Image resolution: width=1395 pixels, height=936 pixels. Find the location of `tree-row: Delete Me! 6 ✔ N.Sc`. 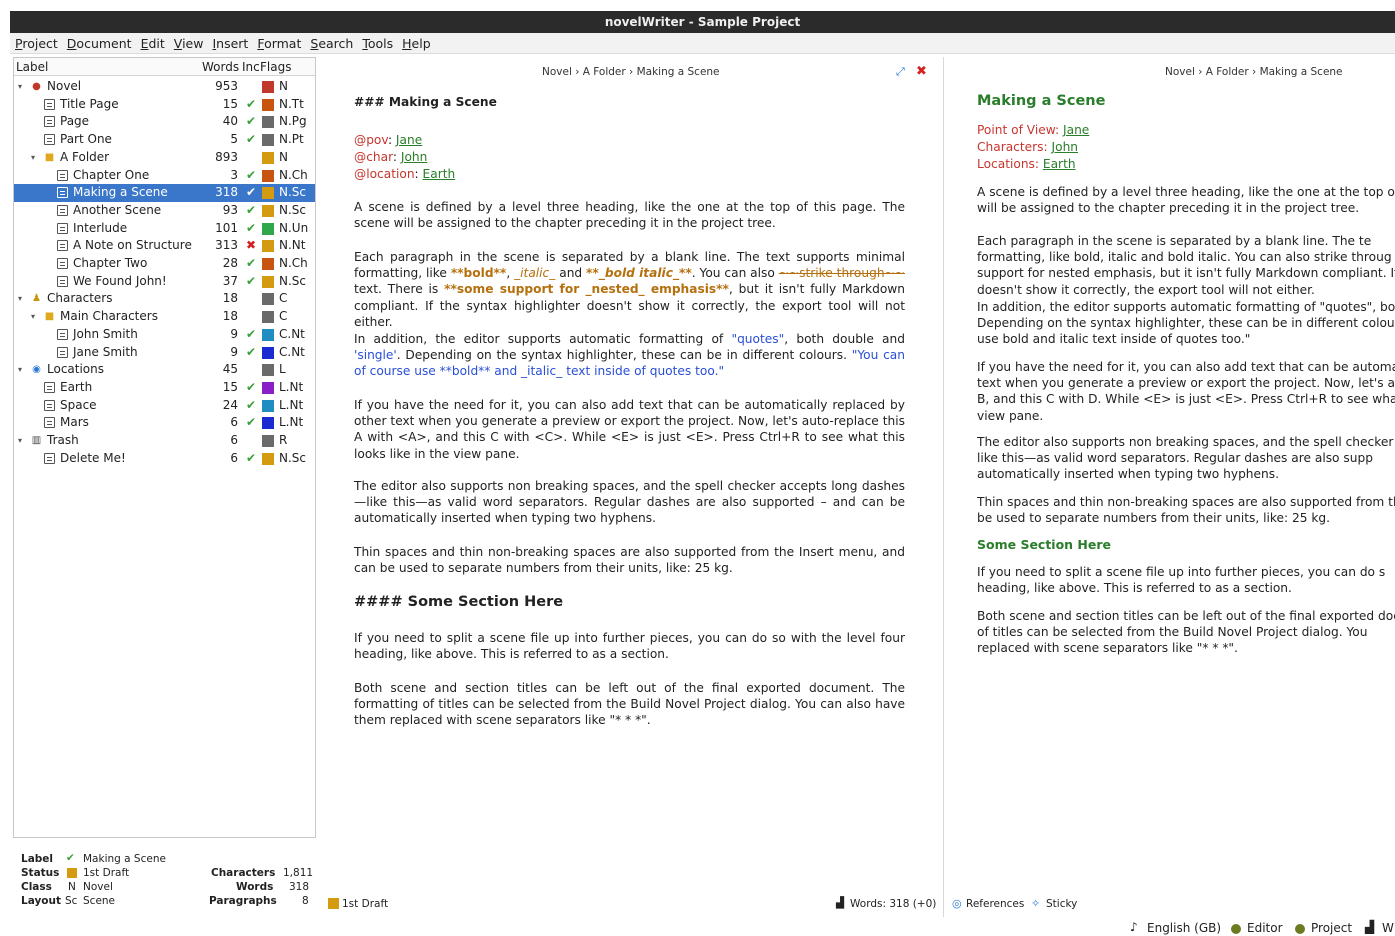

tree-row: Delete Me! 6 ✔ N.Sc is located at coordinates (164, 459).